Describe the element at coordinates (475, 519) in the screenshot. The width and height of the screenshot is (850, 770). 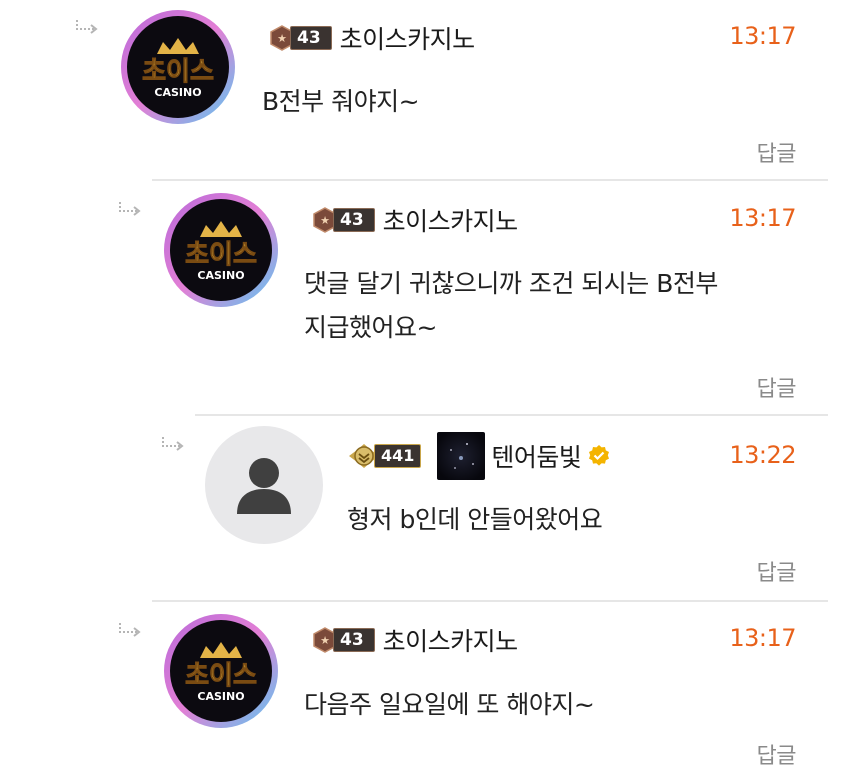
I see `comment-text: 형저 b인데 안들어왔어요` at that location.